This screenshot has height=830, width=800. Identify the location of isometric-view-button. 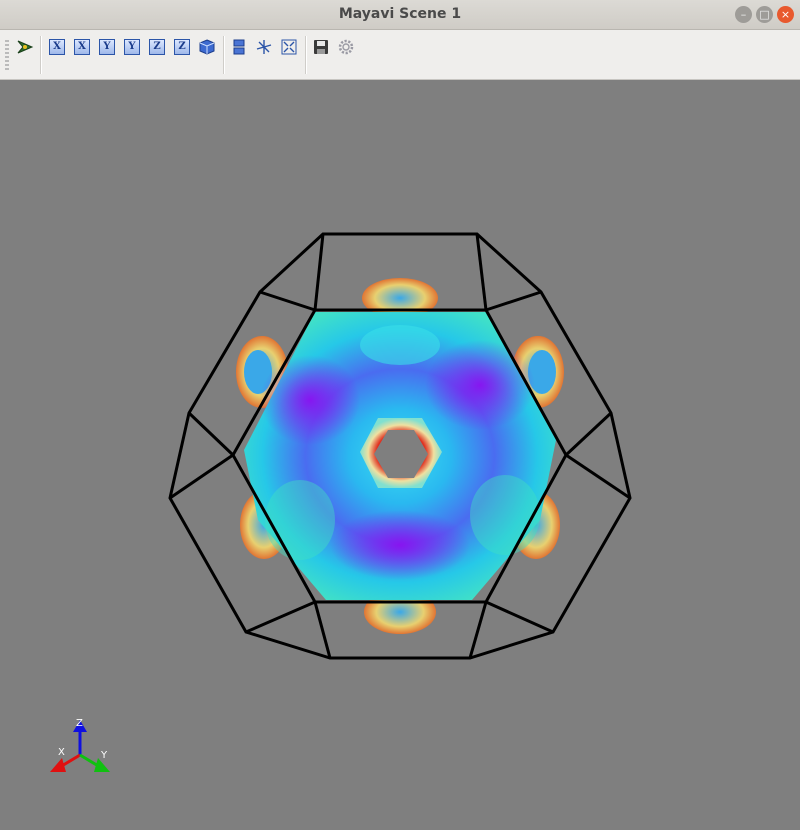
(207, 47).